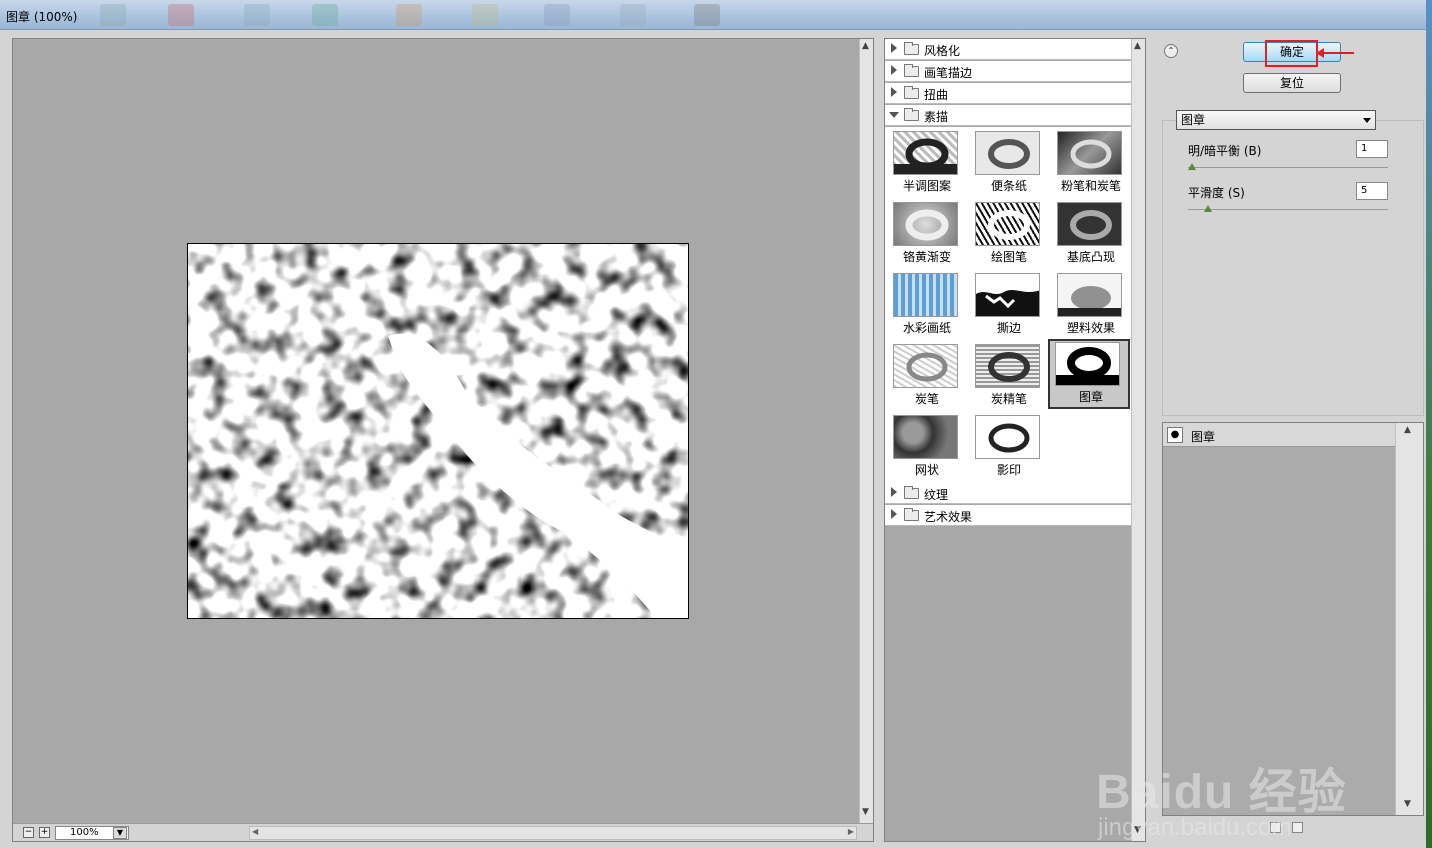  I want to click on balance-slider, so click(1288, 166).